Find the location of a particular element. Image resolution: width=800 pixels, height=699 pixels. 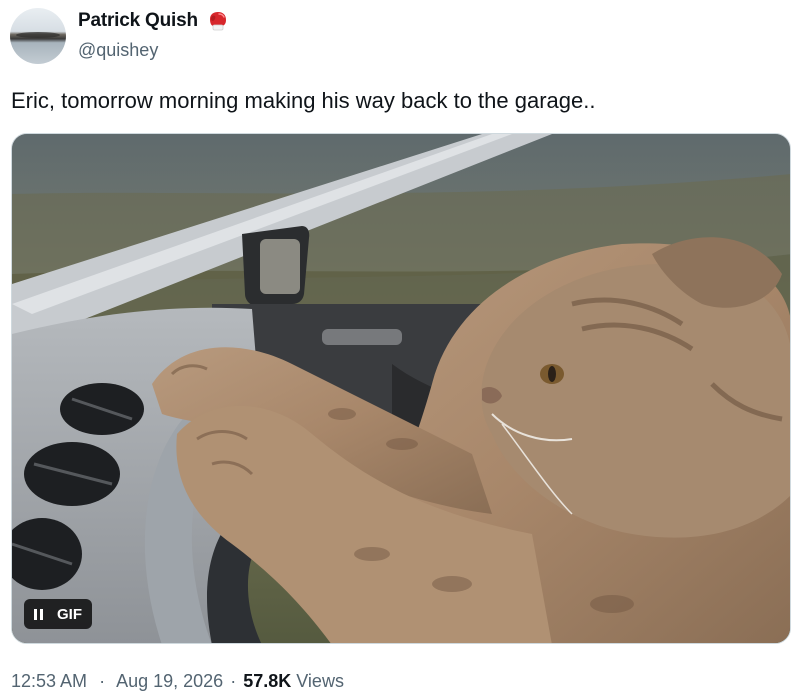

pause-icon is located at coordinates (38, 614).